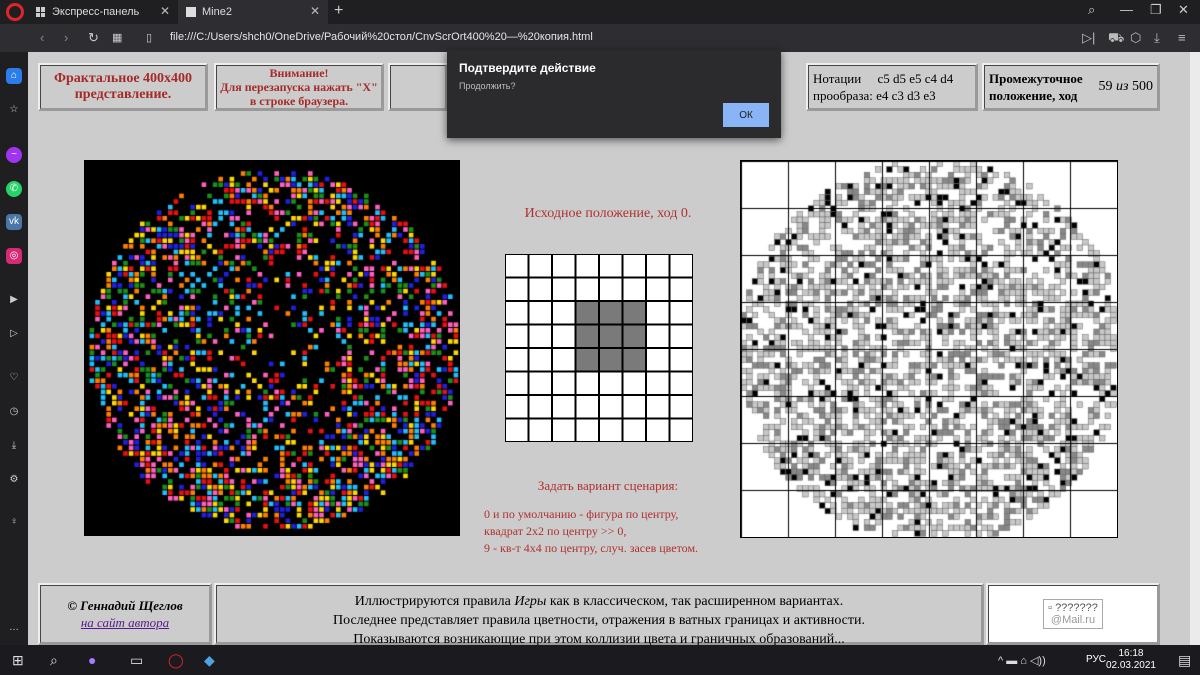  What do you see at coordinates (149, 37) in the screenshot?
I see `page-info-icon: ▯` at bounding box center [149, 37].